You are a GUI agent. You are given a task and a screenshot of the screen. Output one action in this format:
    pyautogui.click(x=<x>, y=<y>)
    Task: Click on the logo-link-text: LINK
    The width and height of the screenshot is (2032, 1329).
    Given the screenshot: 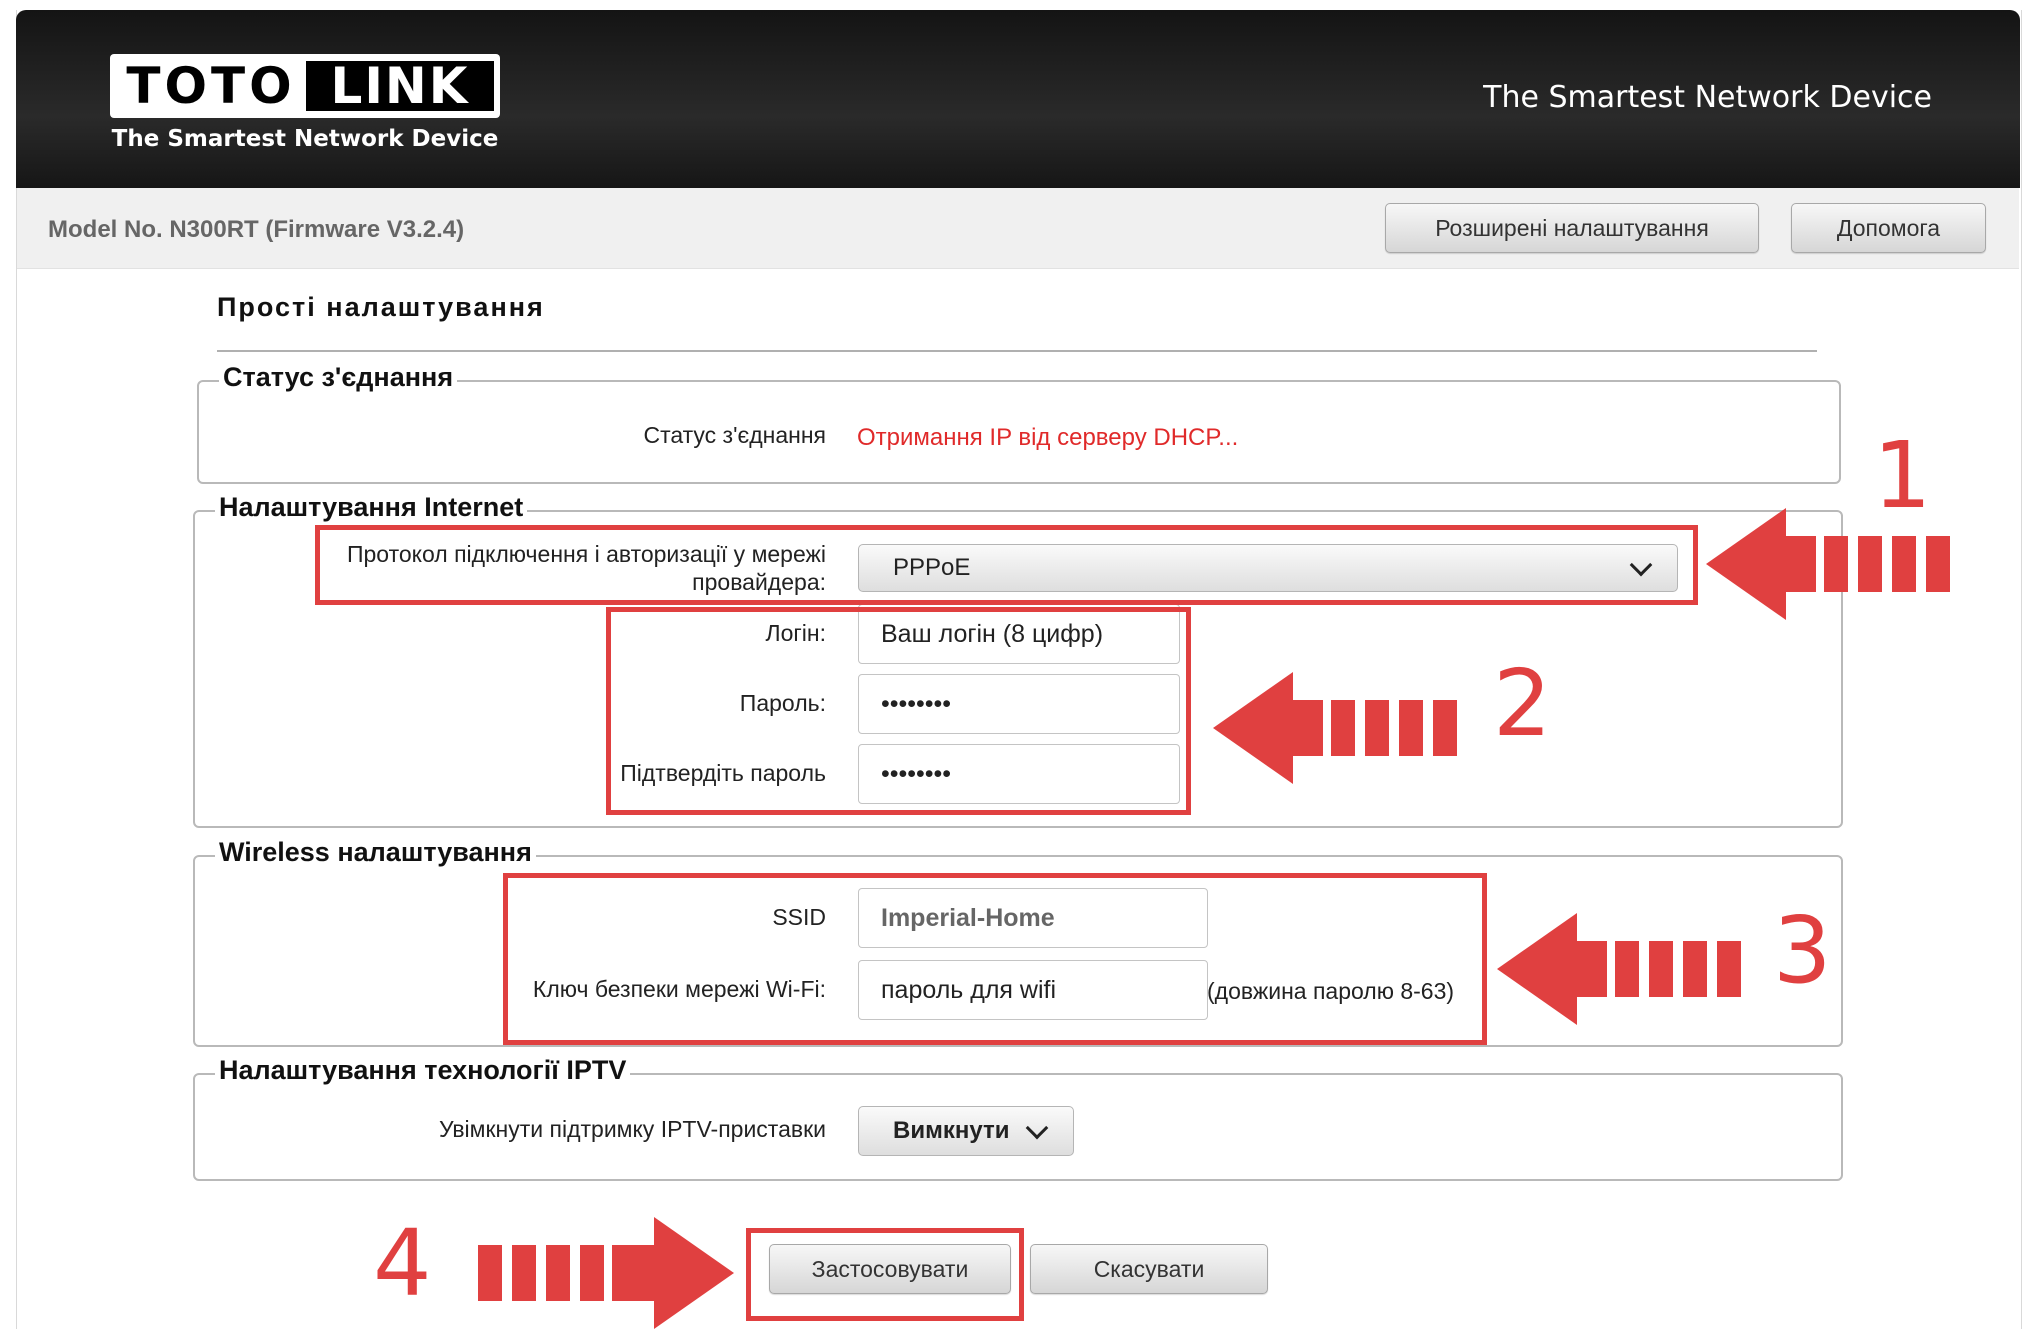 What is the action you would take?
    pyautogui.click(x=400, y=86)
    